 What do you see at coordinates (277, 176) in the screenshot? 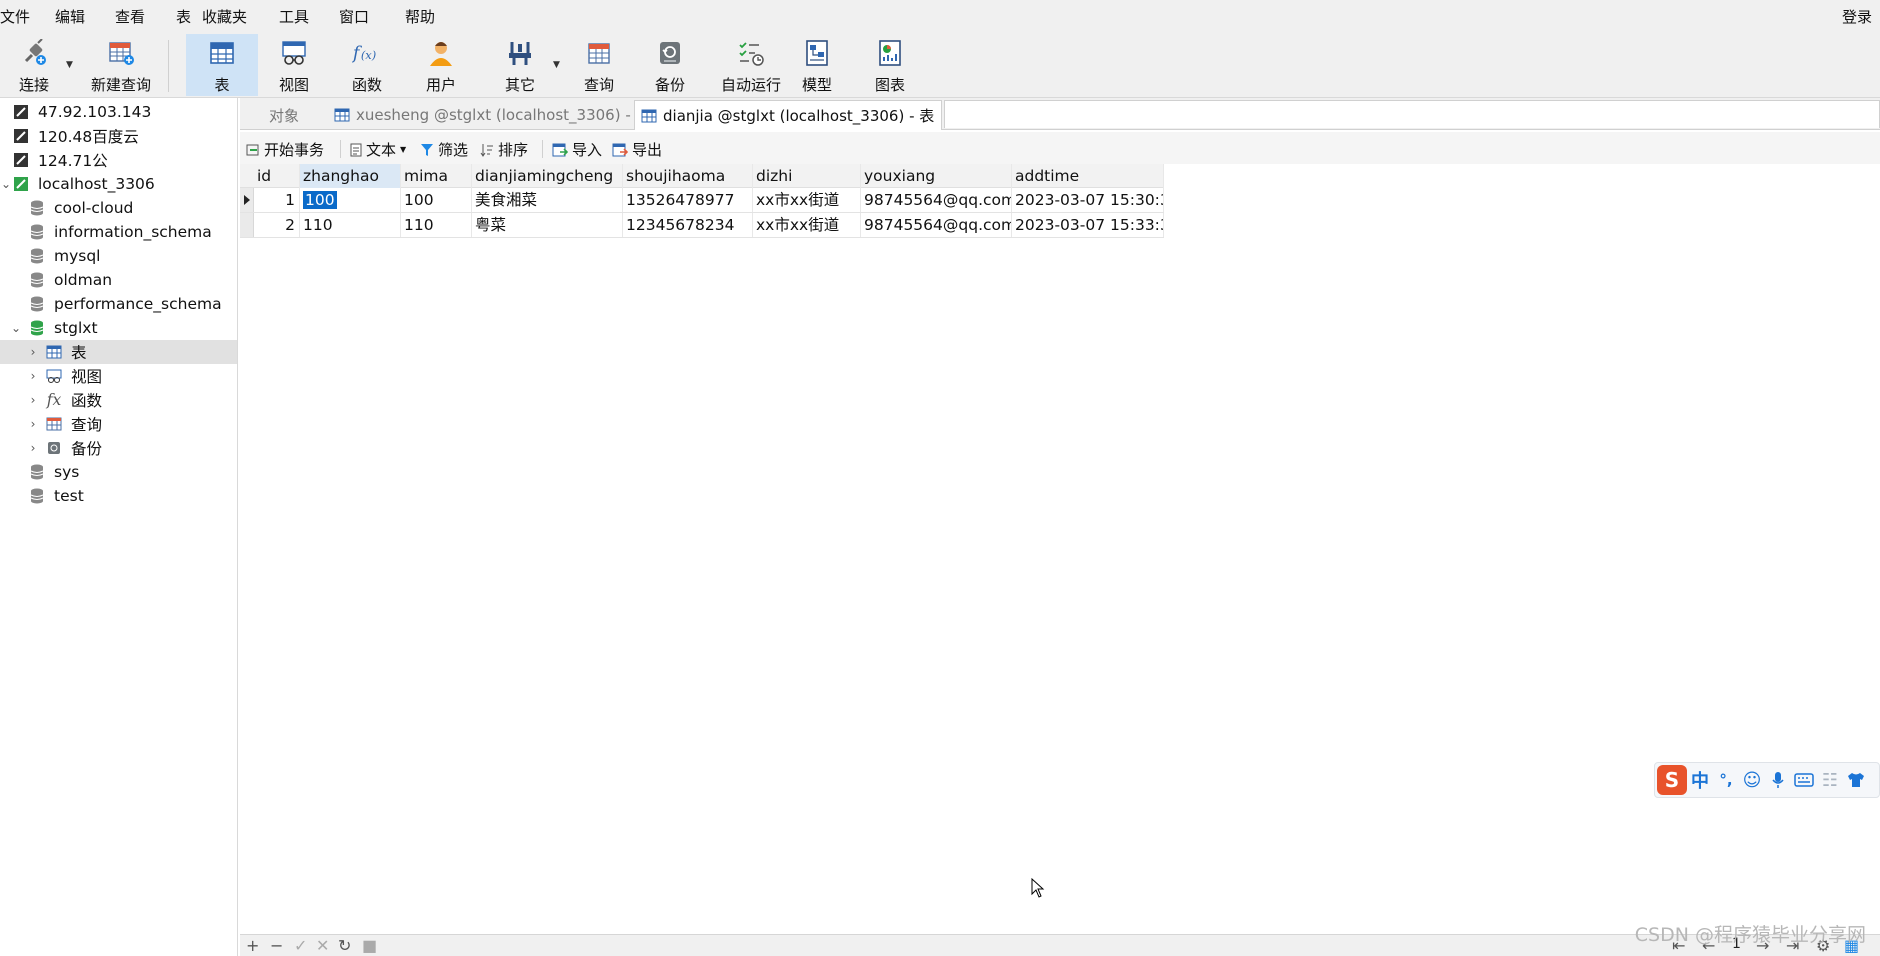
I see `column-header-id: id` at bounding box center [277, 176].